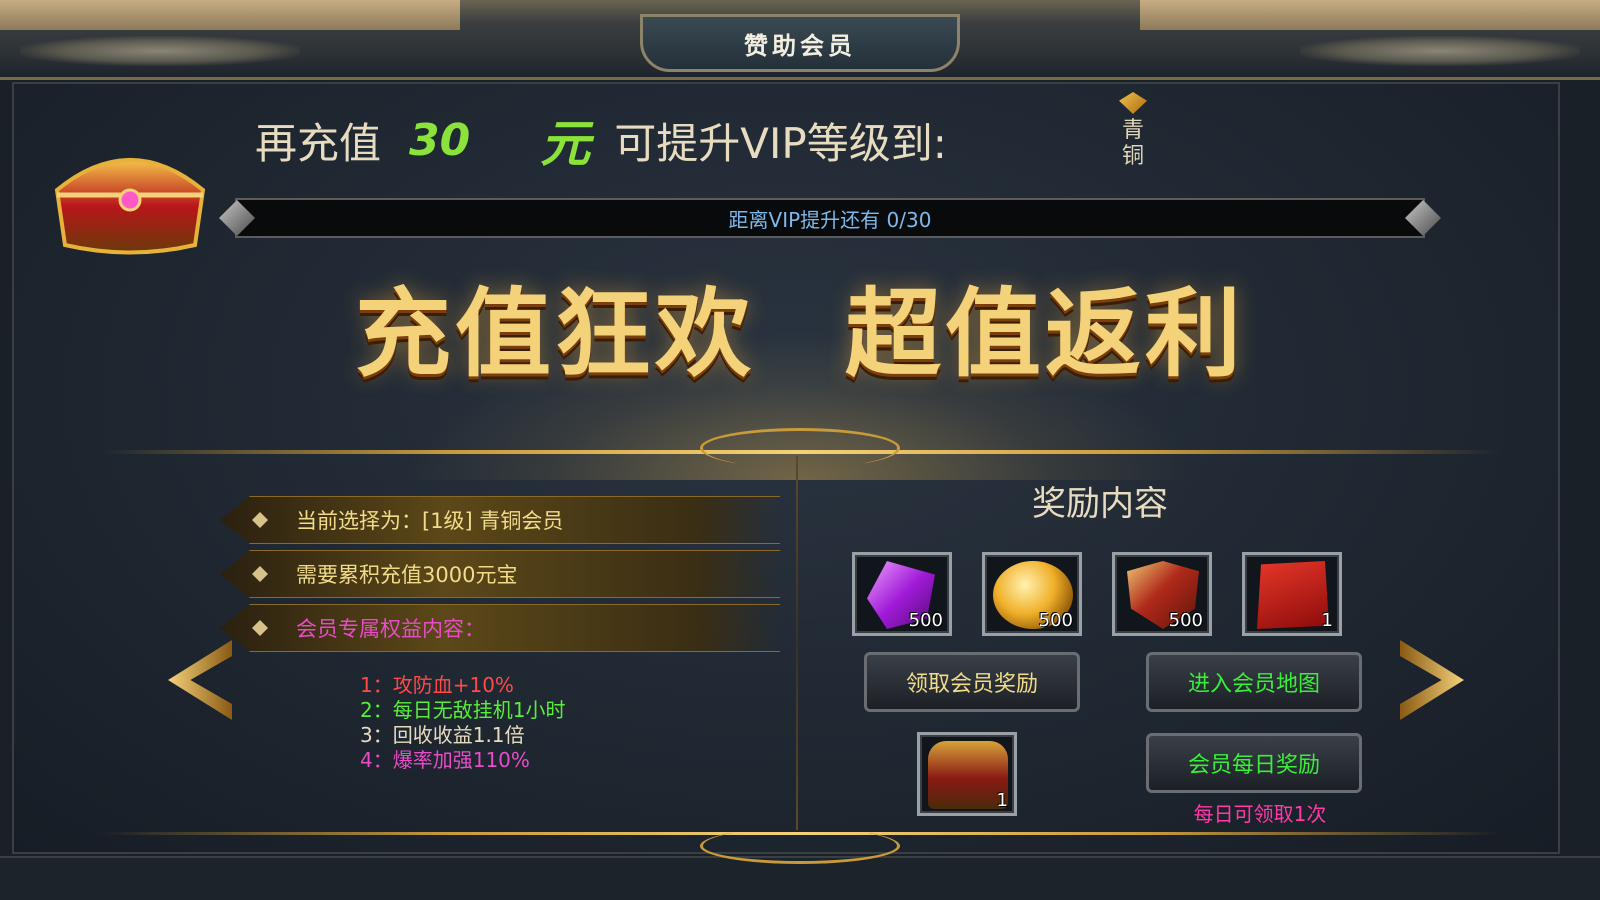 The width and height of the screenshot is (1600, 900). Describe the element at coordinates (800, 448) in the screenshot. I see `divider-ornament-top` at that location.